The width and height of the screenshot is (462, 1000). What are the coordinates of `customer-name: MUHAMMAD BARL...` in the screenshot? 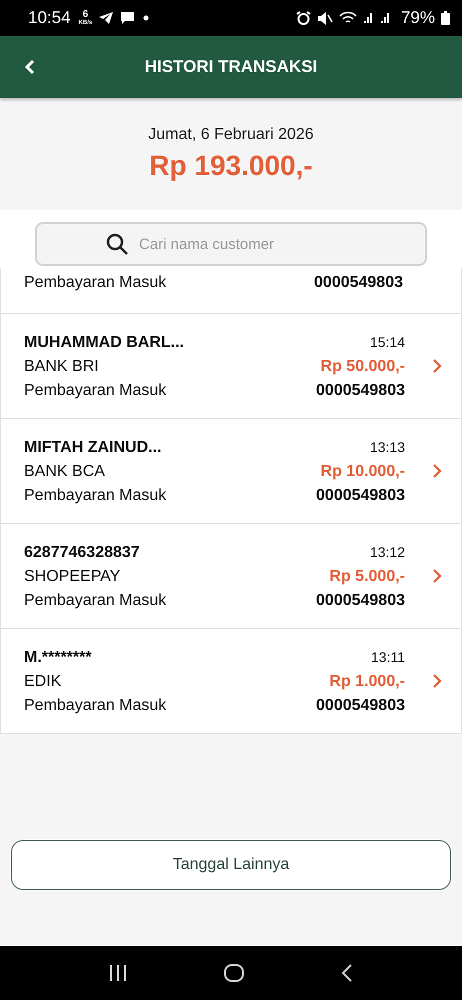 It's located at (104, 342).